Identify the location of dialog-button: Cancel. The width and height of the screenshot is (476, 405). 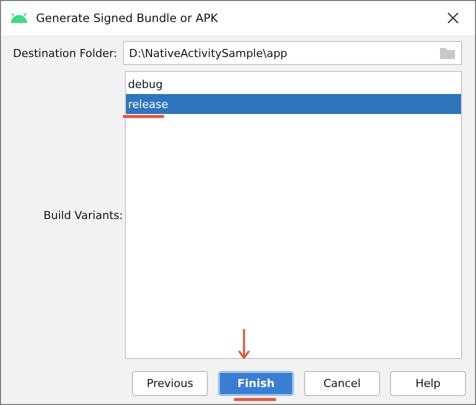
(342, 383).